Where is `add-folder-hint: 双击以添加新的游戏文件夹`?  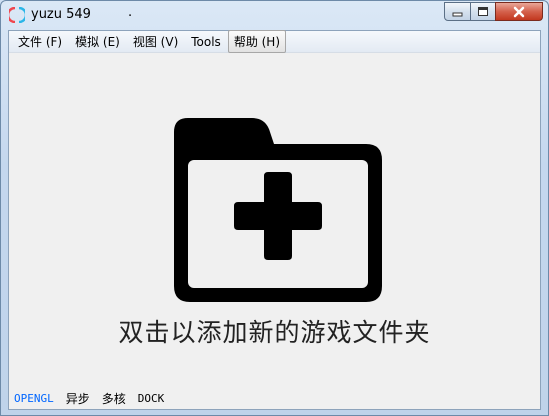
add-folder-hint: 双击以添加新的游戏文件夹 is located at coordinates (274, 332).